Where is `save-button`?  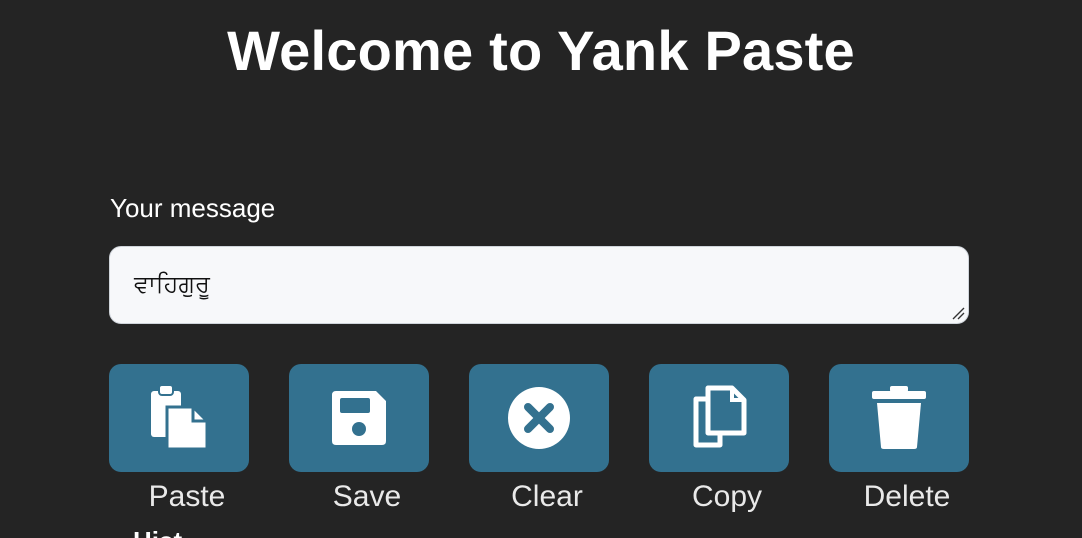 save-button is located at coordinates (359, 418).